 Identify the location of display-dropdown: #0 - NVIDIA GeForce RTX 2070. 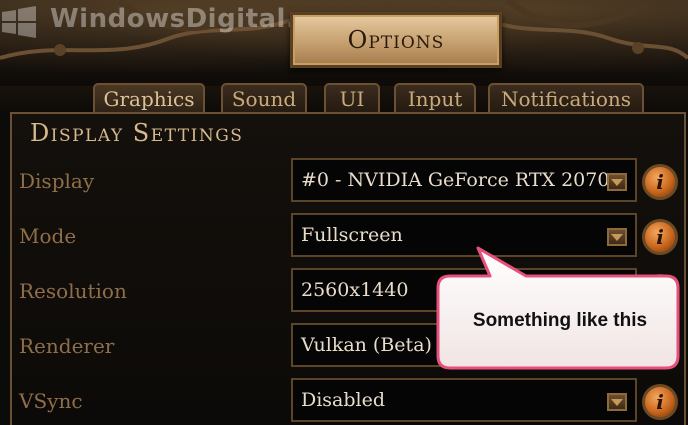
(464, 180).